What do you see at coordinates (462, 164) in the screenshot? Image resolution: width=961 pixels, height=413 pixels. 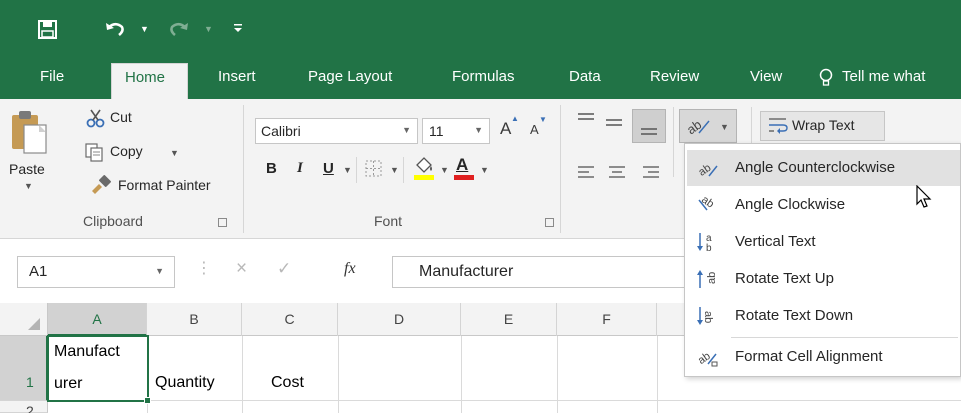 I see `font-color-letter: A` at bounding box center [462, 164].